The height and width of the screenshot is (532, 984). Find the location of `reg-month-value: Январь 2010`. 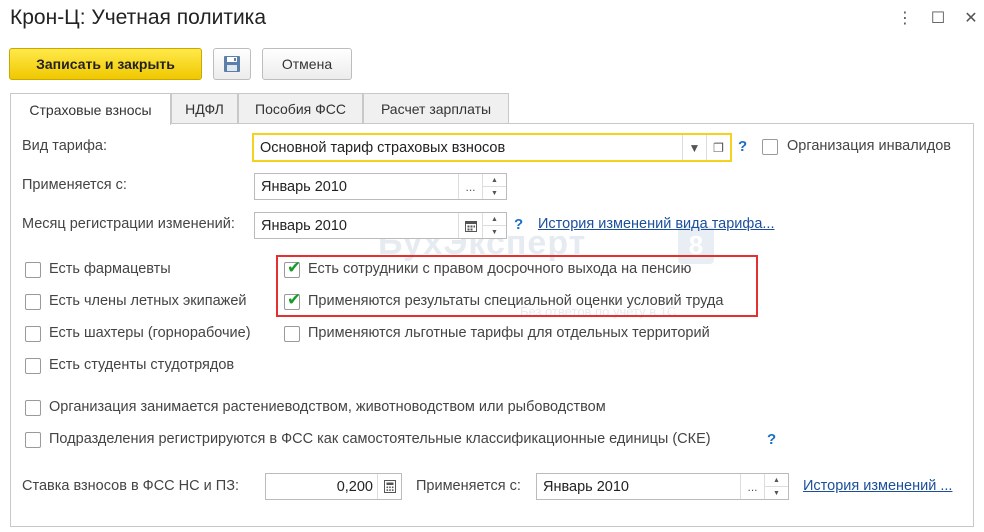

reg-month-value: Январь 2010 is located at coordinates (304, 225).